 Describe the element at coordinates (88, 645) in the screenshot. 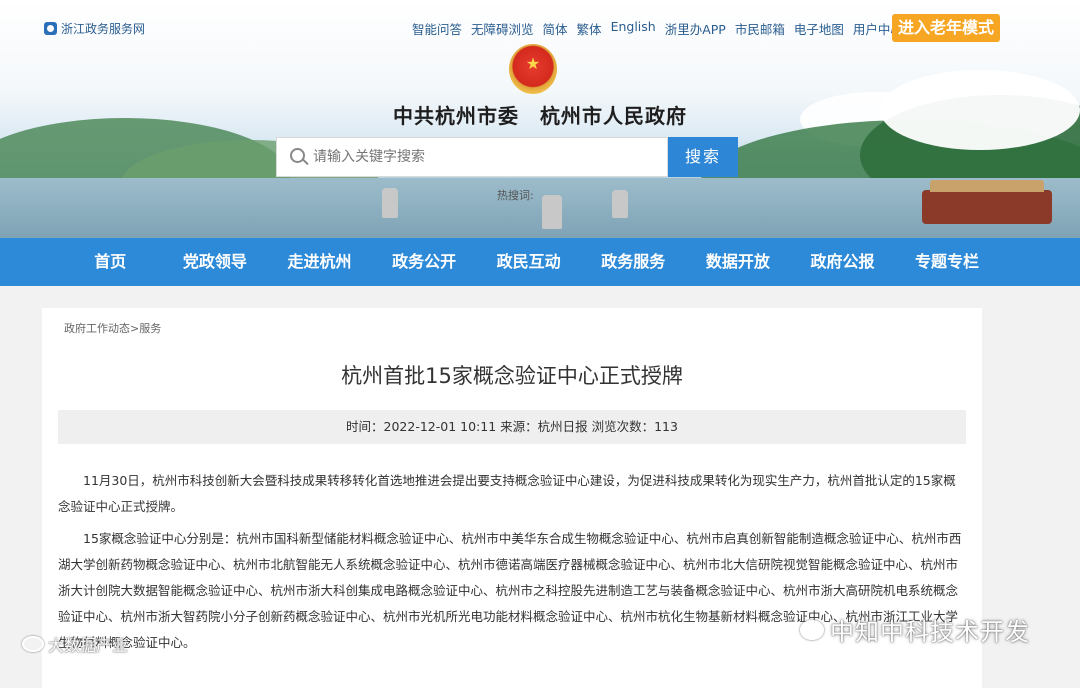

I see `weibo-watermark-text: 大数据产业` at that location.